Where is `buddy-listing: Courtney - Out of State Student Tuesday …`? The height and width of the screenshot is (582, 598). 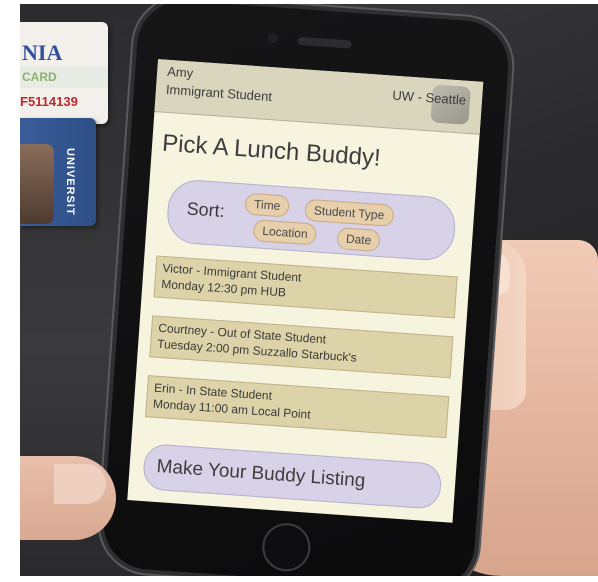
buddy-listing: Courtney - Out of State Student Tuesday … is located at coordinates (301, 347).